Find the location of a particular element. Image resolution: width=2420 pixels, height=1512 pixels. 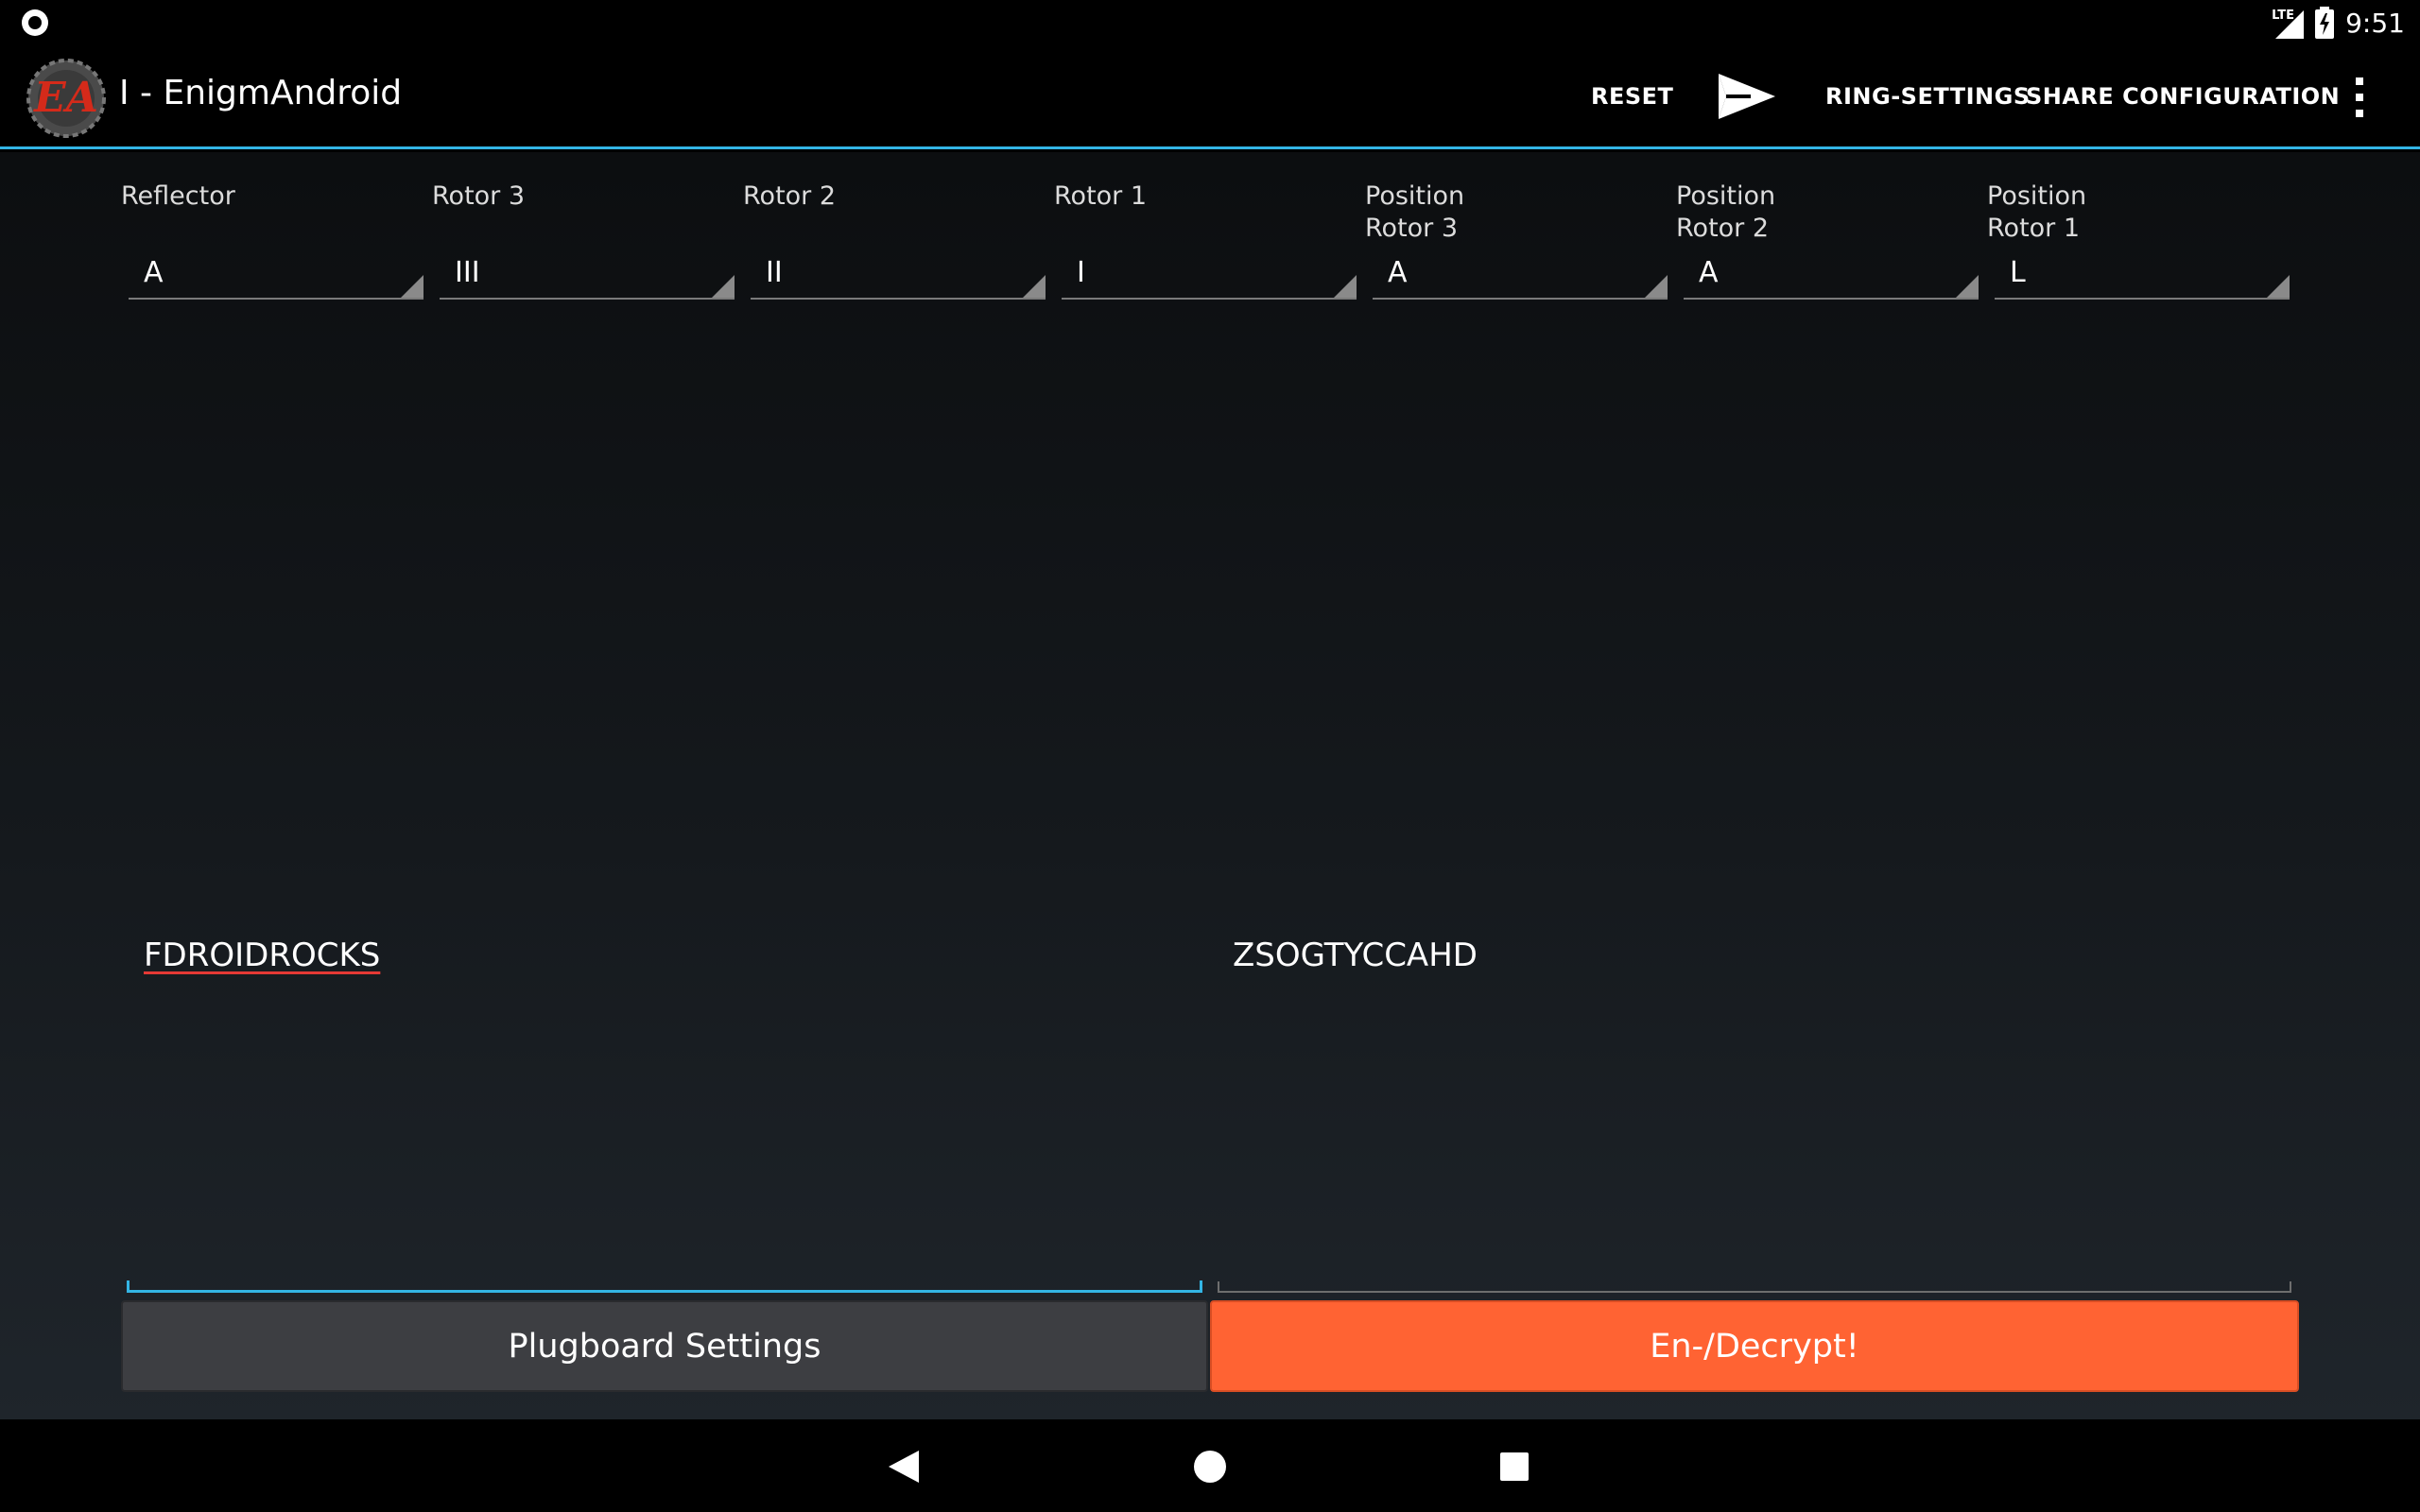

position-rotor-1-label: Position Rotor 1 is located at coordinates (2037, 212).